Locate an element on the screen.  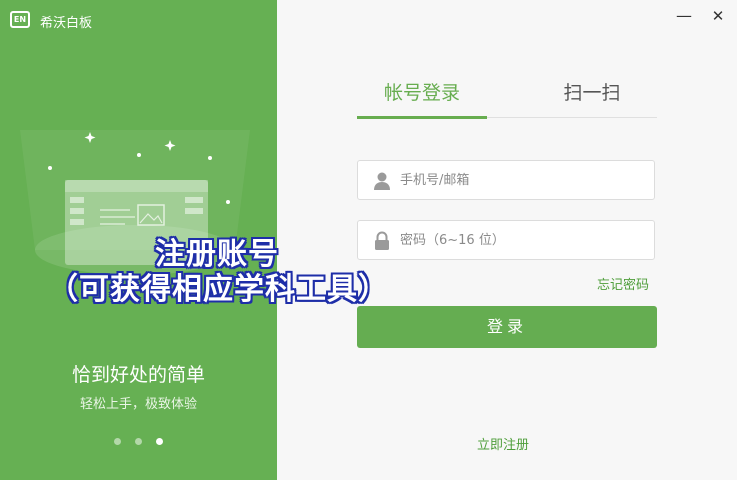
app-title: 希沃白板 is located at coordinates (66, 23).